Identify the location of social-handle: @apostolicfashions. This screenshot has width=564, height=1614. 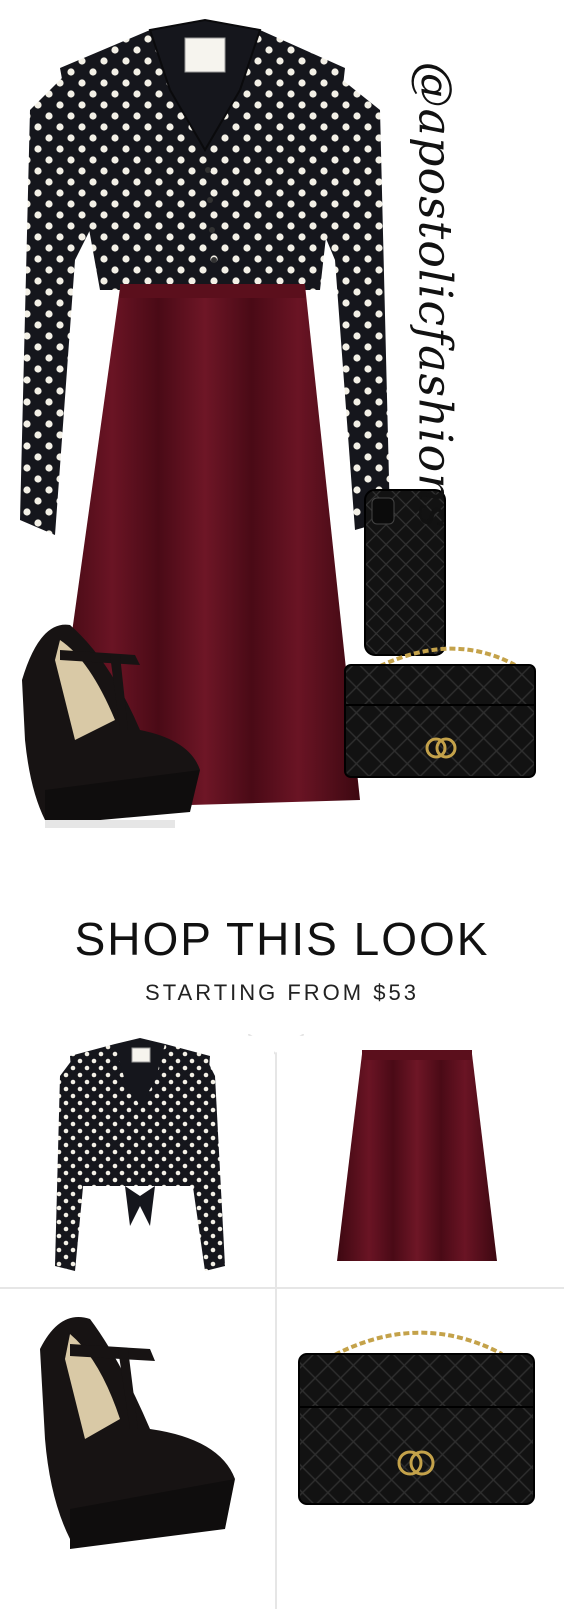
(435, 295).